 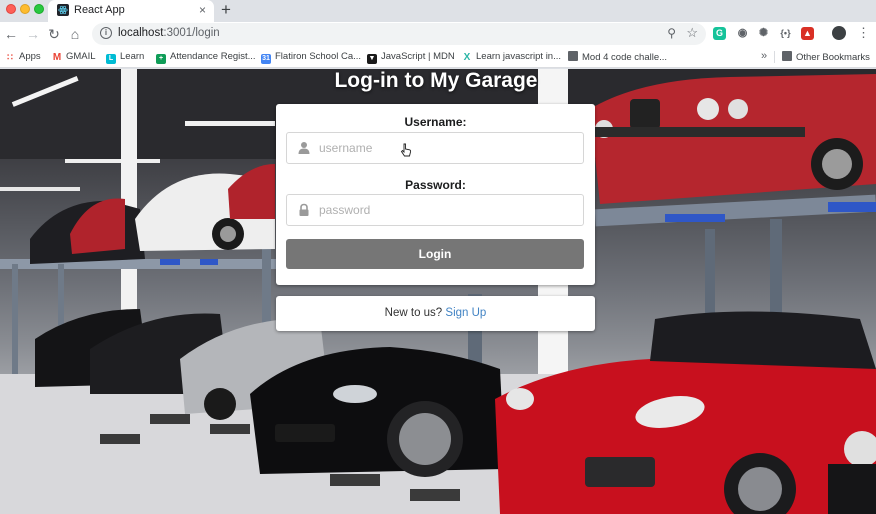 What do you see at coordinates (435, 122) in the screenshot?
I see `username-label: Username:` at bounding box center [435, 122].